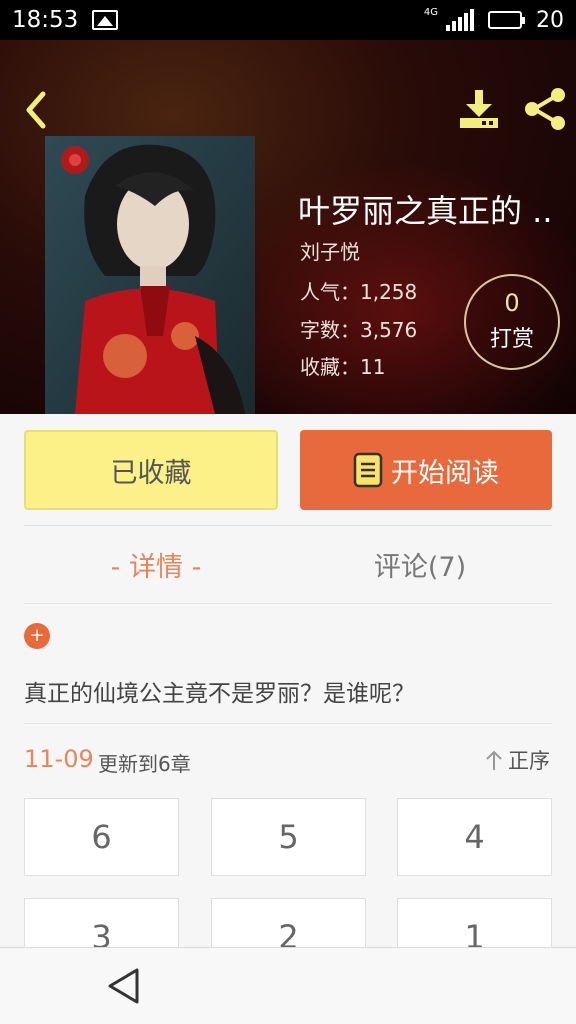 The width and height of the screenshot is (576, 1024). I want to click on download-button, so click(479, 109).